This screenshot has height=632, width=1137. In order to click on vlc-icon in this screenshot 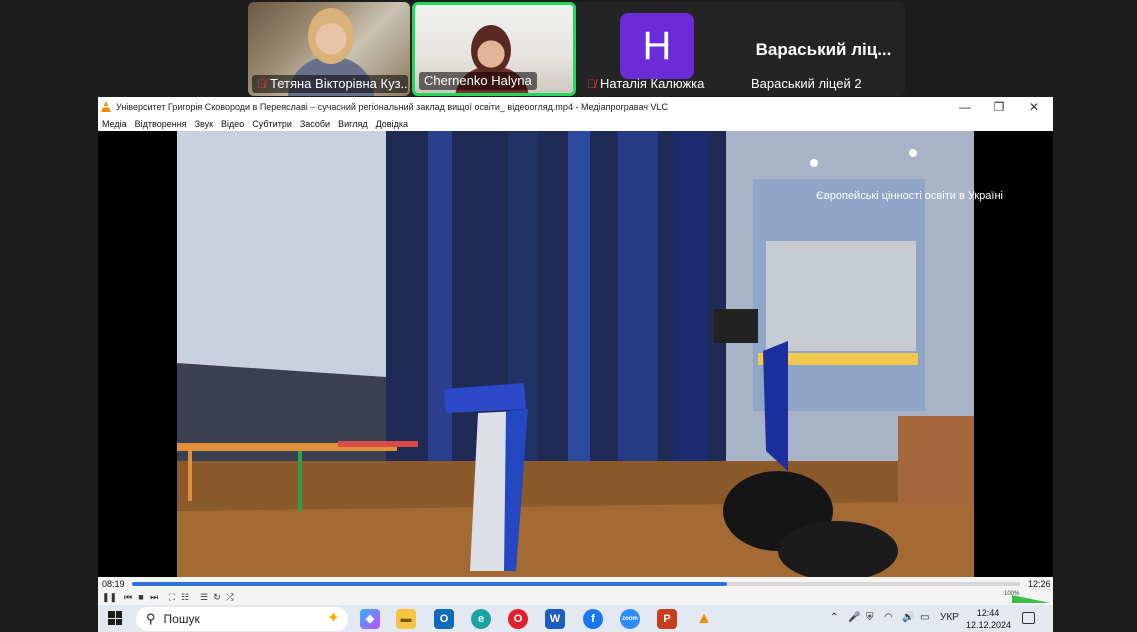, I will do `click(106, 106)`.